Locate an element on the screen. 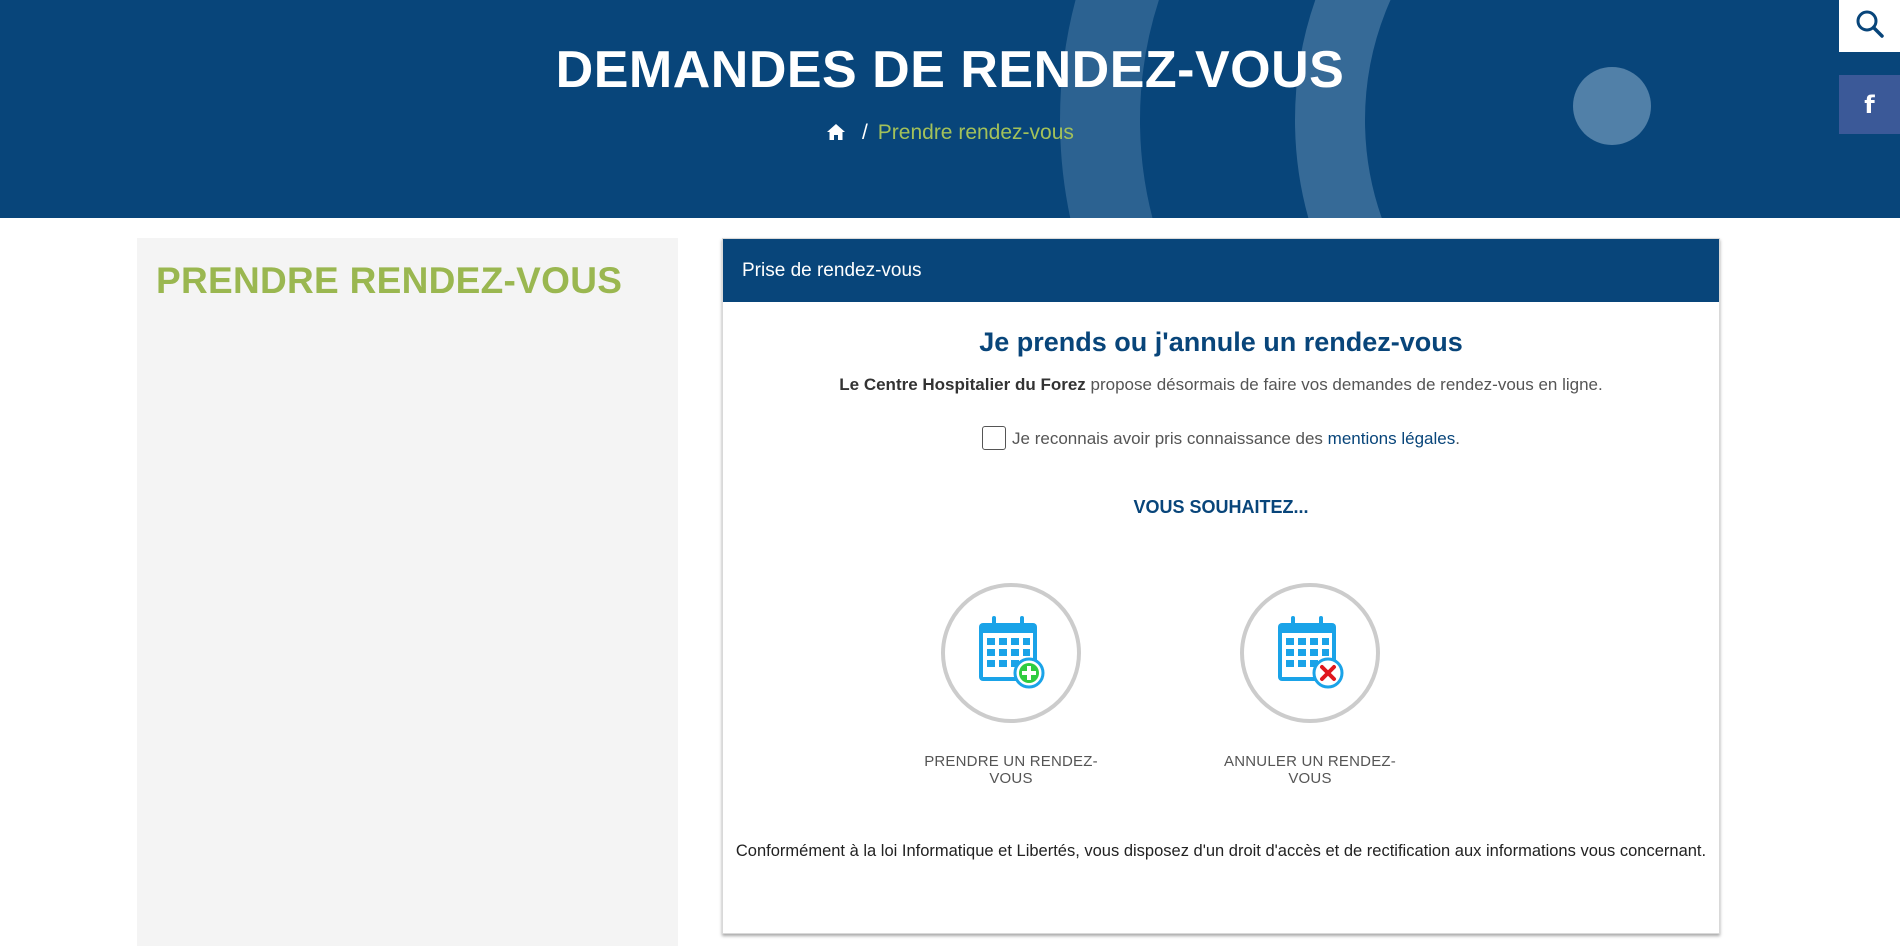 Image resolution: width=1900 pixels, height=946 pixels. breadcrumb: / Prendre rendez-vous is located at coordinates (950, 133).